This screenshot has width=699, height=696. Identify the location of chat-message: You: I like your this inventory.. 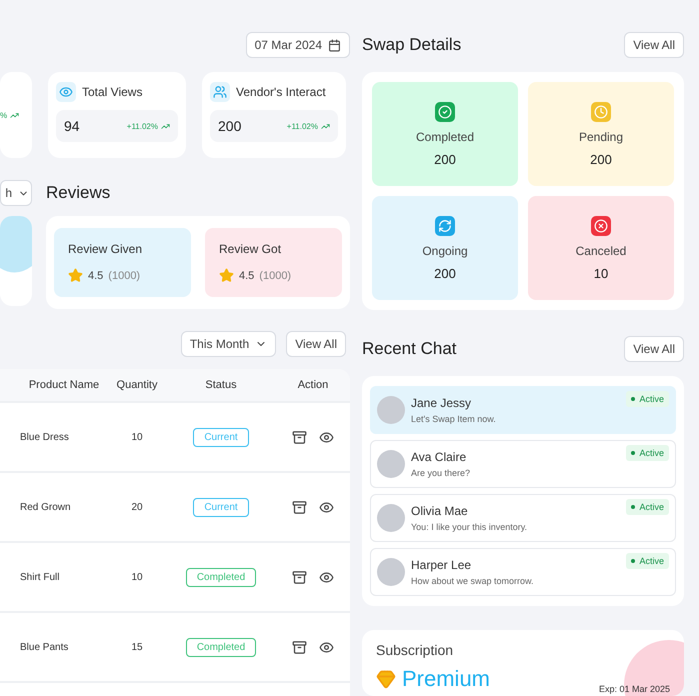
(469, 527).